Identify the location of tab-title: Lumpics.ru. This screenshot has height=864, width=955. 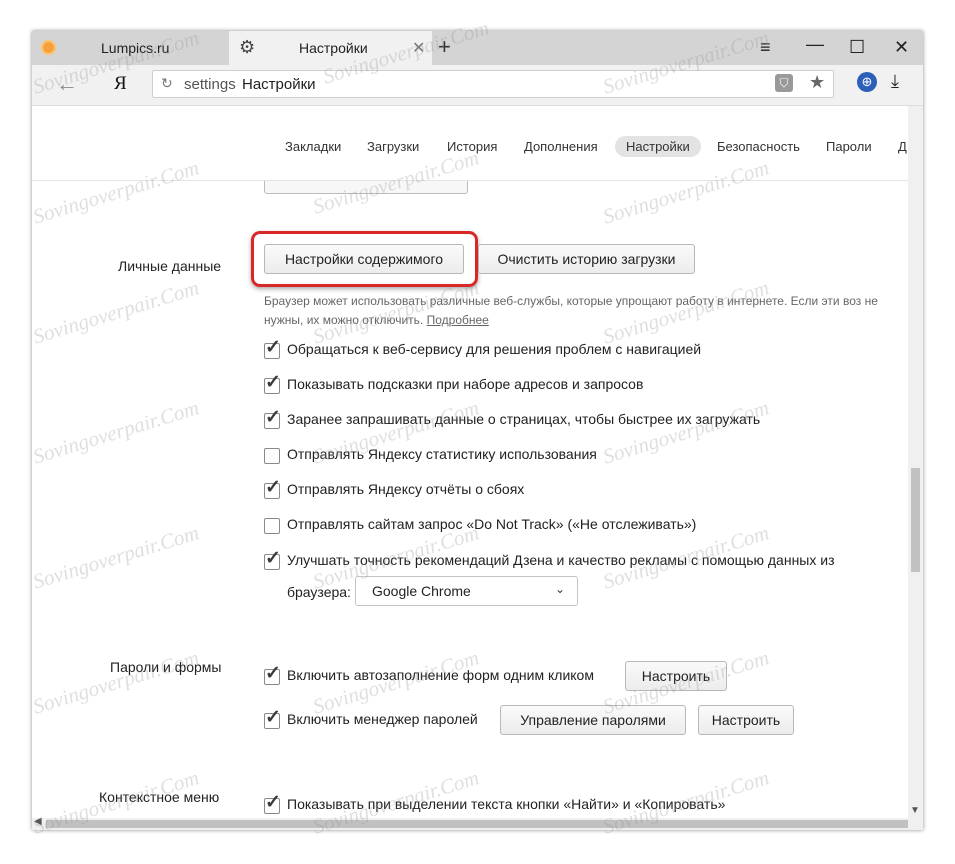
(135, 48).